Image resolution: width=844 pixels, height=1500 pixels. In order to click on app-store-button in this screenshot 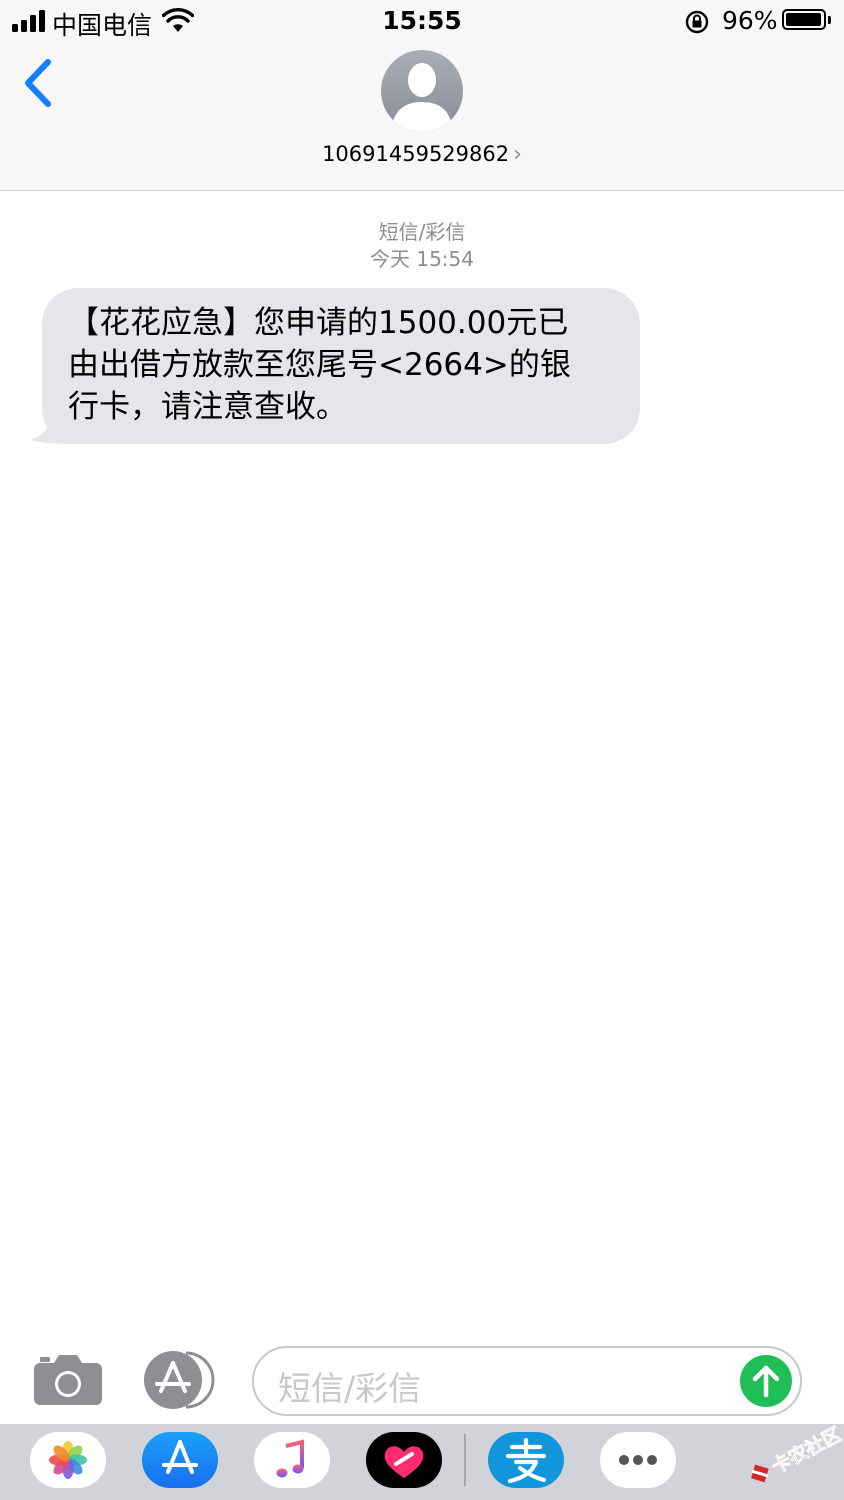, I will do `click(179, 1380)`.